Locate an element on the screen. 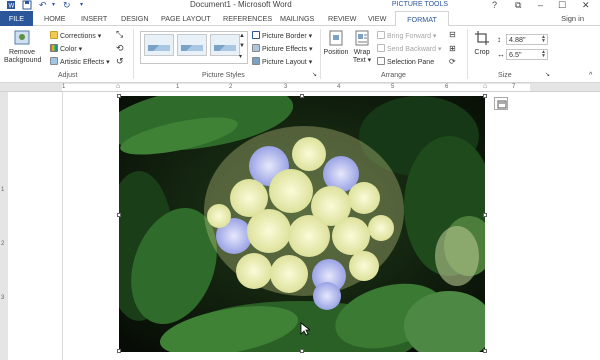 The width and height of the screenshot is (600, 360). artistic-effects-button: Artistic Effects ▾ is located at coordinates (80, 62).